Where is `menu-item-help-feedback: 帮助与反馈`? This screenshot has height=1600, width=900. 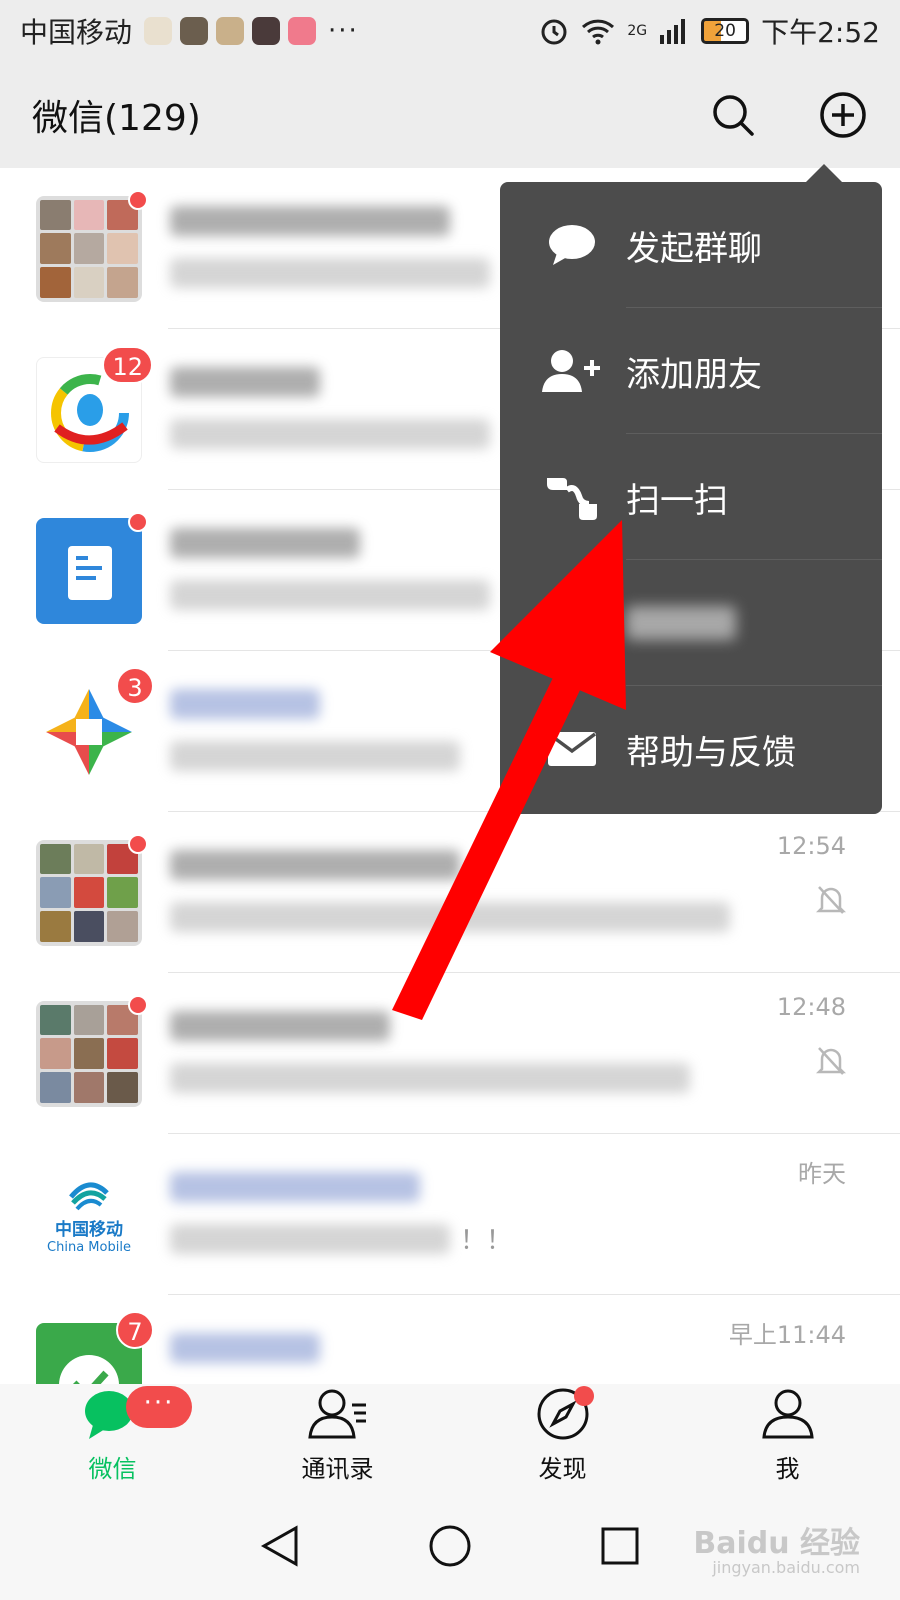 menu-item-help-feedback: 帮助与反馈 is located at coordinates (691, 749).